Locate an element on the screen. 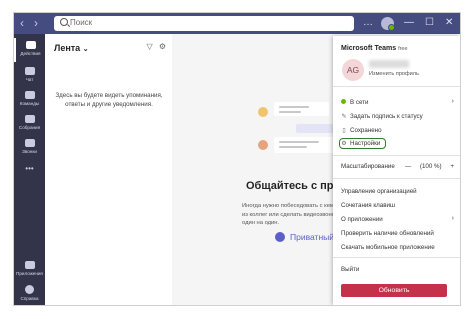 The width and height of the screenshot is (474, 319). zoom-out-button: — is located at coordinates (408, 166).